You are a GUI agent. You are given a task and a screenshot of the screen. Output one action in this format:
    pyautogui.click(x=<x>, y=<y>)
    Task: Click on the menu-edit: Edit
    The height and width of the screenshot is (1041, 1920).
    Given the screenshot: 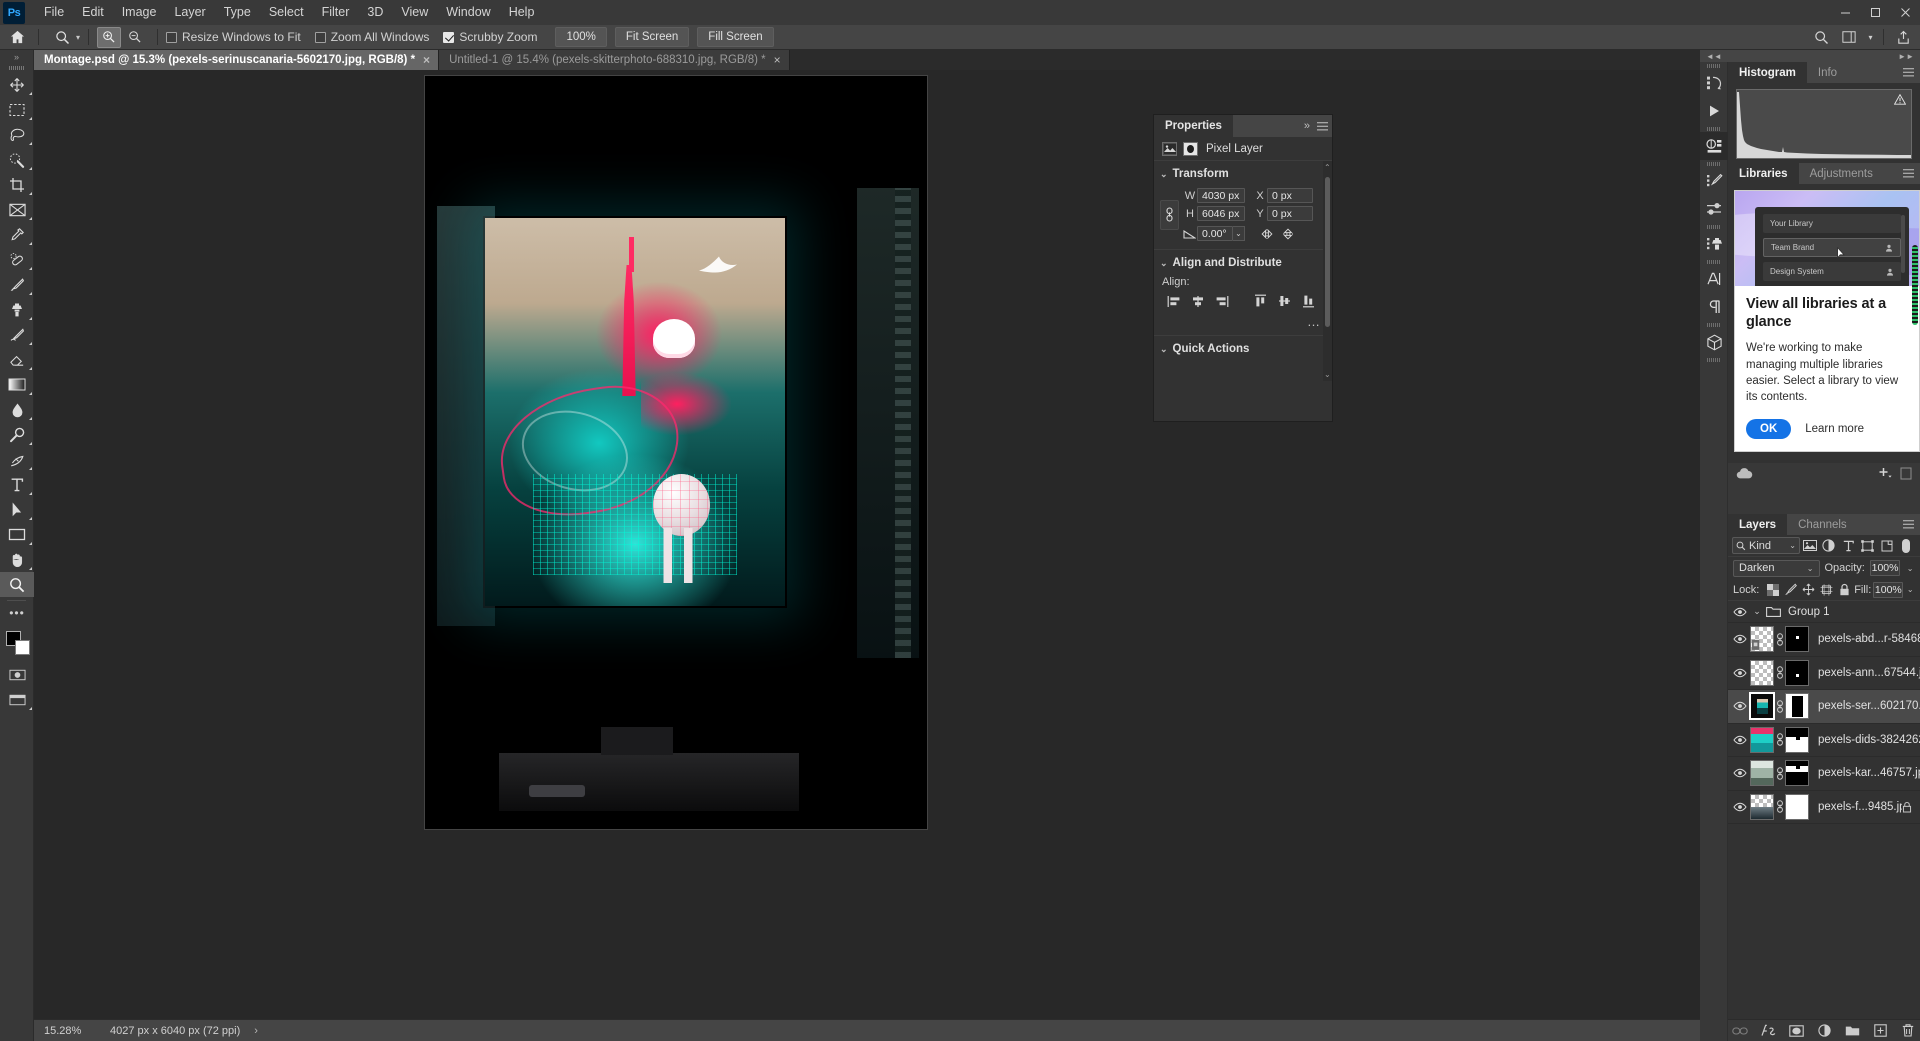 What is the action you would take?
    pyautogui.click(x=93, y=12)
    